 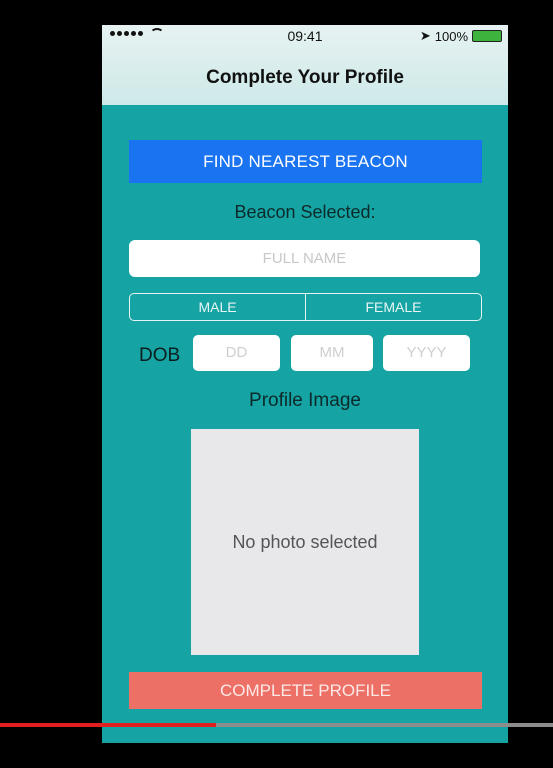 What do you see at coordinates (218, 307) in the screenshot?
I see `gender-option-male: MALE` at bounding box center [218, 307].